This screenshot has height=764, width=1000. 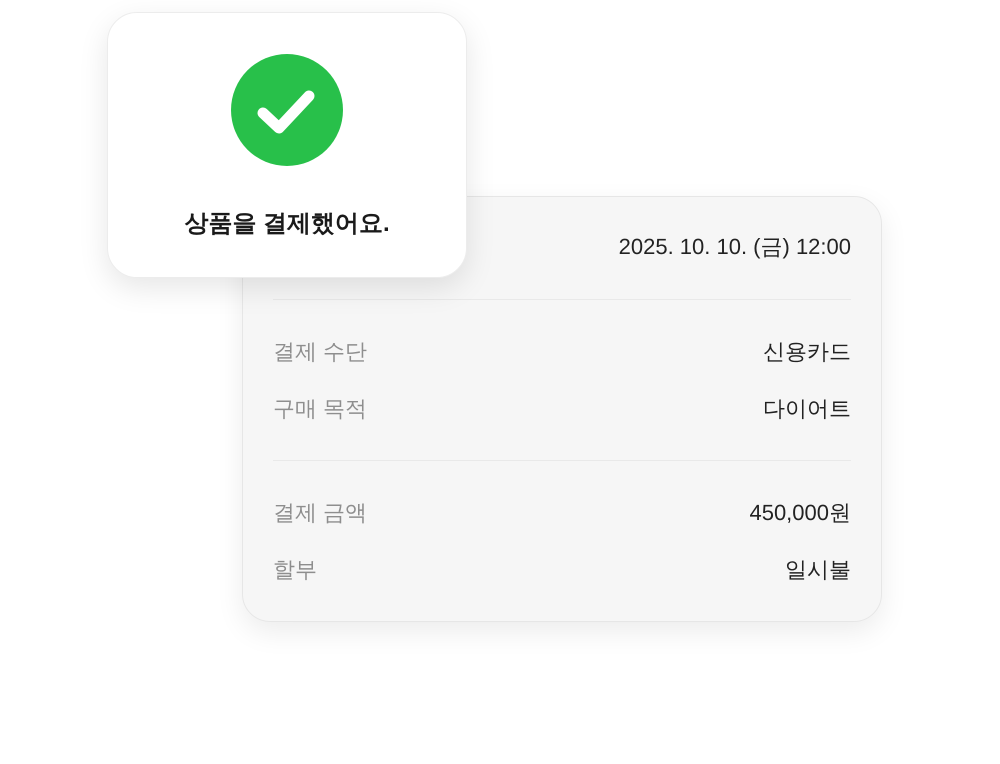 I want to click on payment-datetime: 2025. 10. 10. (금) 12:00, so click(x=734, y=247).